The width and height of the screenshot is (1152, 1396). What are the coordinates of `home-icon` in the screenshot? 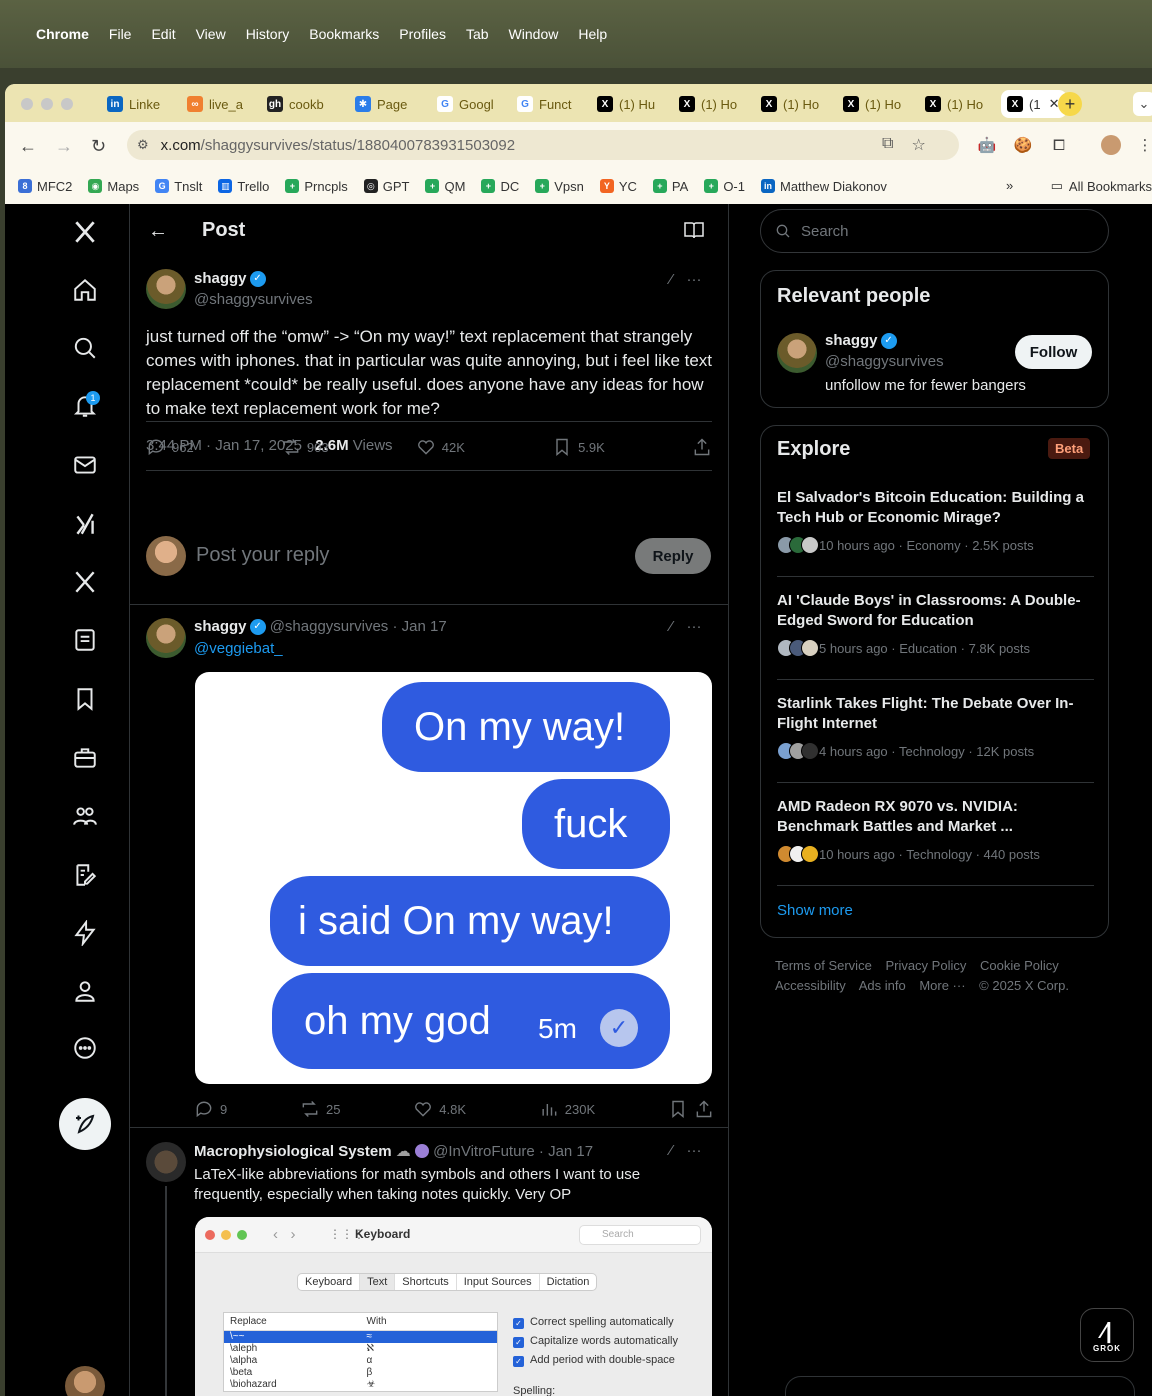 It's located at (85, 290).